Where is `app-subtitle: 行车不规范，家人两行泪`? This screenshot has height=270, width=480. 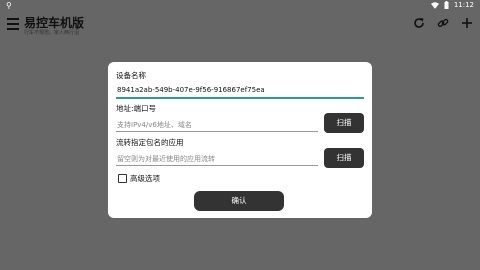
app-subtitle: 行车不规范，家人两行泪 is located at coordinates (52, 33).